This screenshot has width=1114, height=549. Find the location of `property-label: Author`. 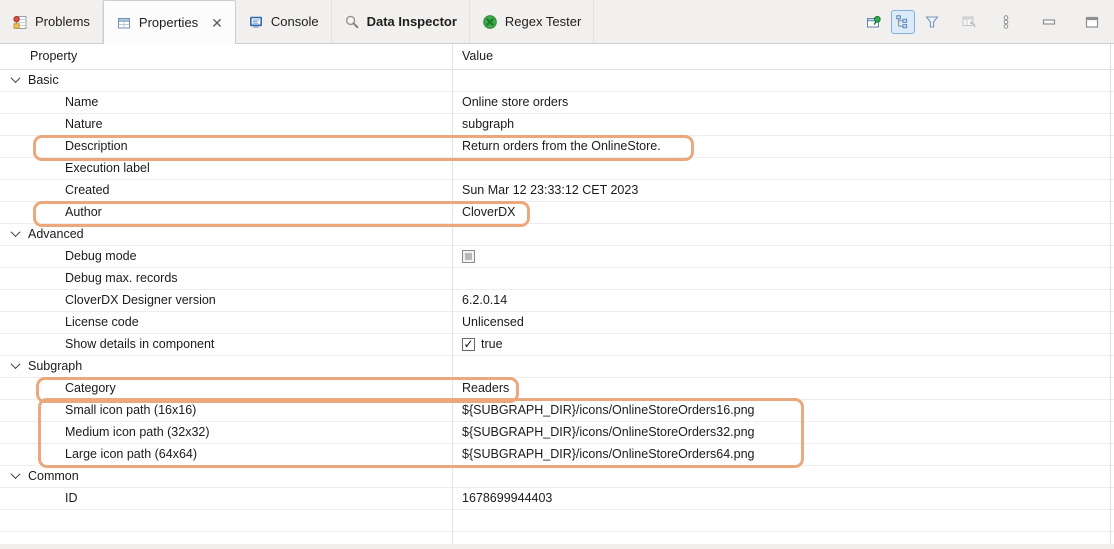

property-label: Author is located at coordinates (83, 212).